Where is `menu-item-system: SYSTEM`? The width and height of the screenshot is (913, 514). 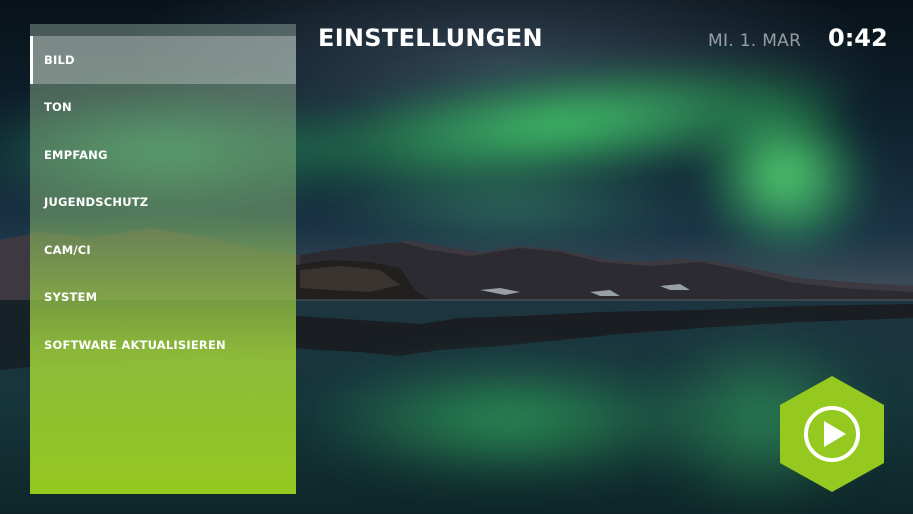
menu-item-system: SYSTEM is located at coordinates (163, 298).